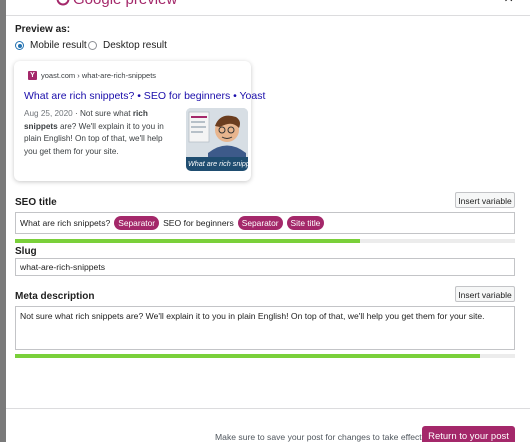 The width and height of the screenshot is (530, 442). Describe the element at coordinates (305, 223) in the screenshot. I see `site-title-variable-pill: Site title` at that location.